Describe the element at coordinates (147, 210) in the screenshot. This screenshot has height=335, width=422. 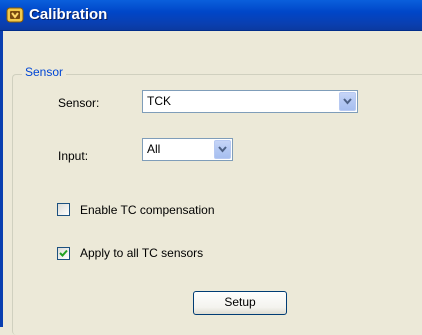
I see `enable-tc-label: Enable TC compensation` at that location.